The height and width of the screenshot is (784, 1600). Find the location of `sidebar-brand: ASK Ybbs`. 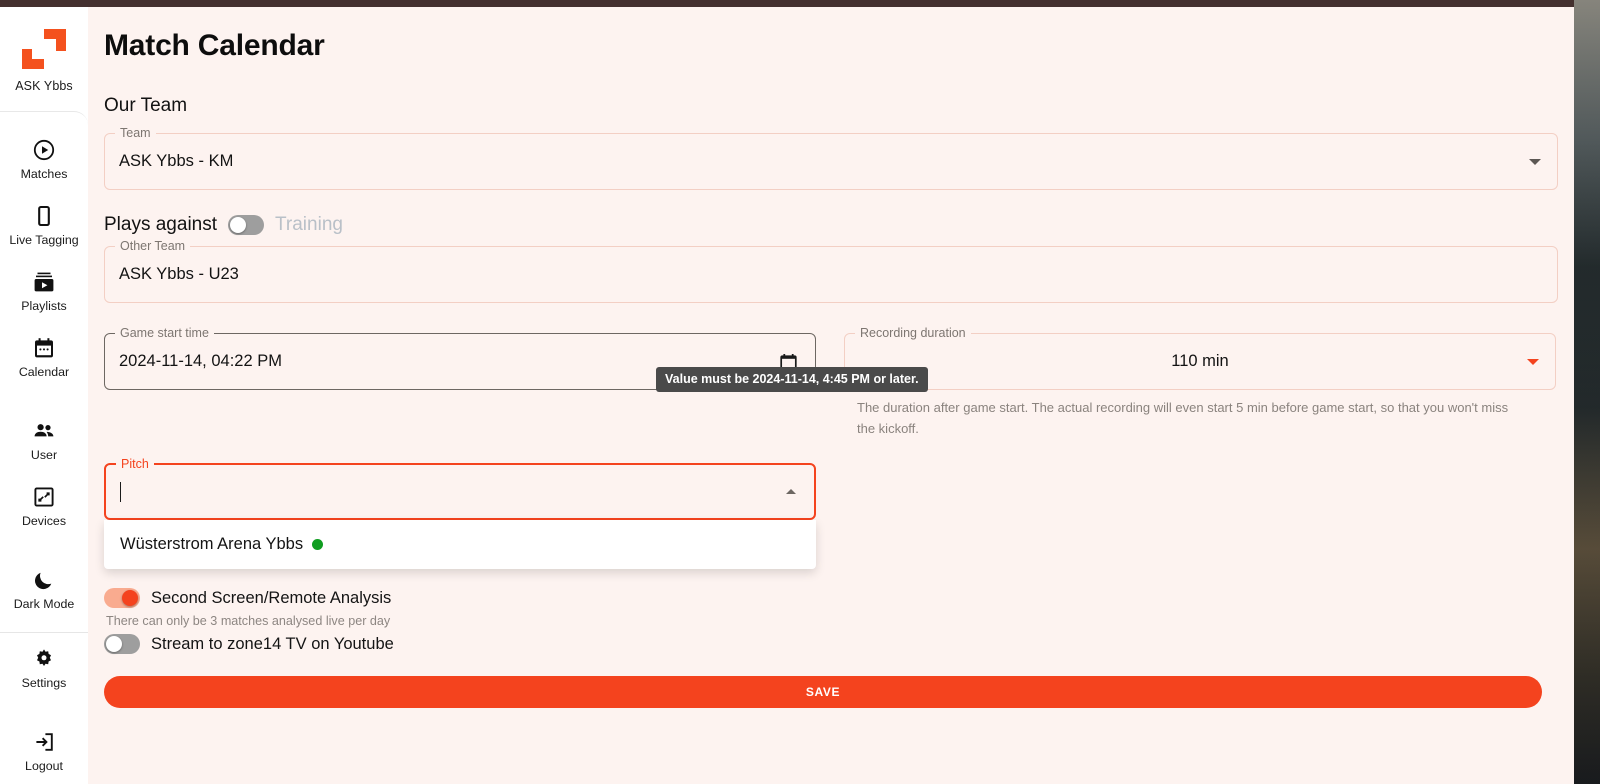

sidebar-brand: ASK Ybbs is located at coordinates (44, 59).